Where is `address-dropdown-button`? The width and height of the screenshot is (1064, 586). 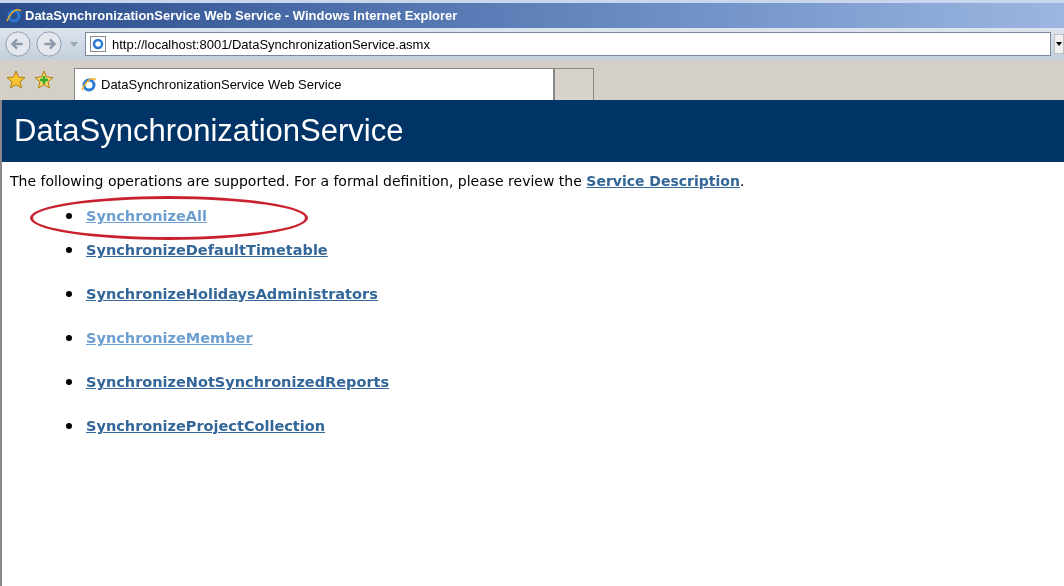
address-dropdown-button is located at coordinates (1059, 44).